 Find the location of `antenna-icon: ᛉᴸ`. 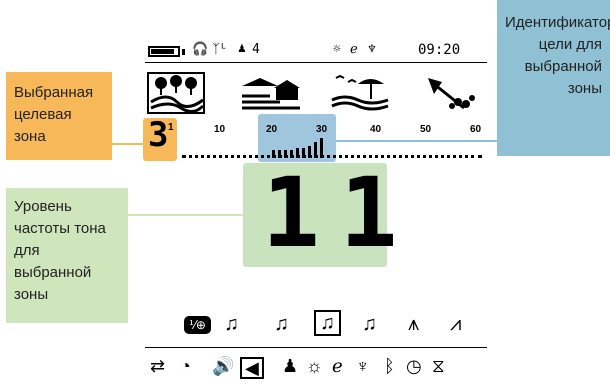

antenna-icon: ᛉᴸ is located at coordinates (220, 49).